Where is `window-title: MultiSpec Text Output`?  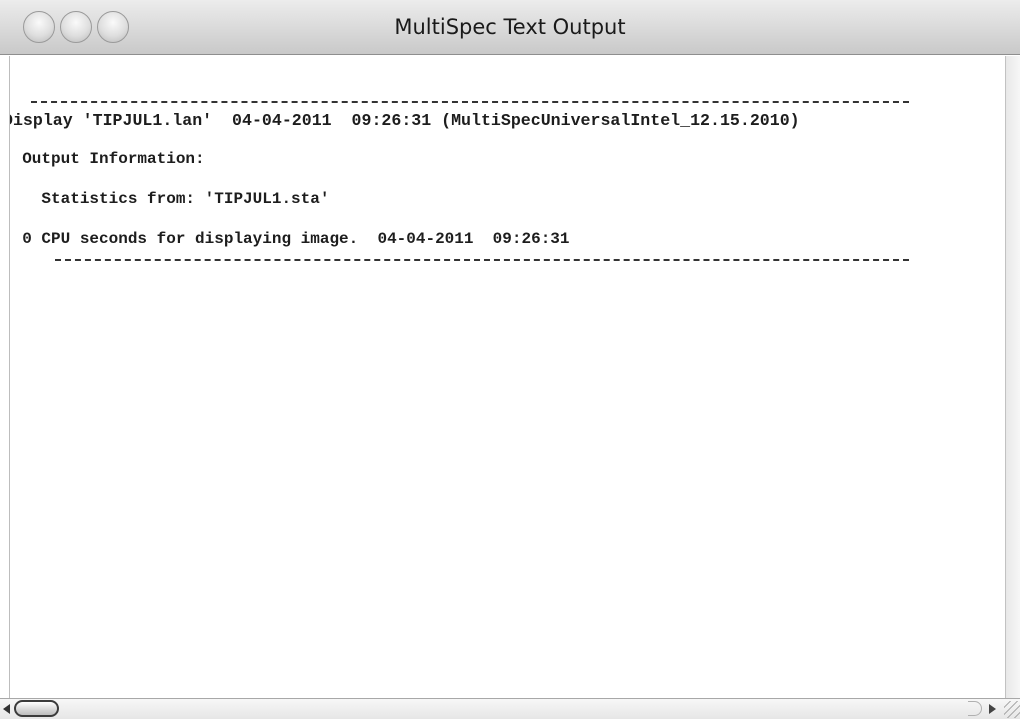 window-title: MultiSpec Text Output is located at coordinates (510, 27).